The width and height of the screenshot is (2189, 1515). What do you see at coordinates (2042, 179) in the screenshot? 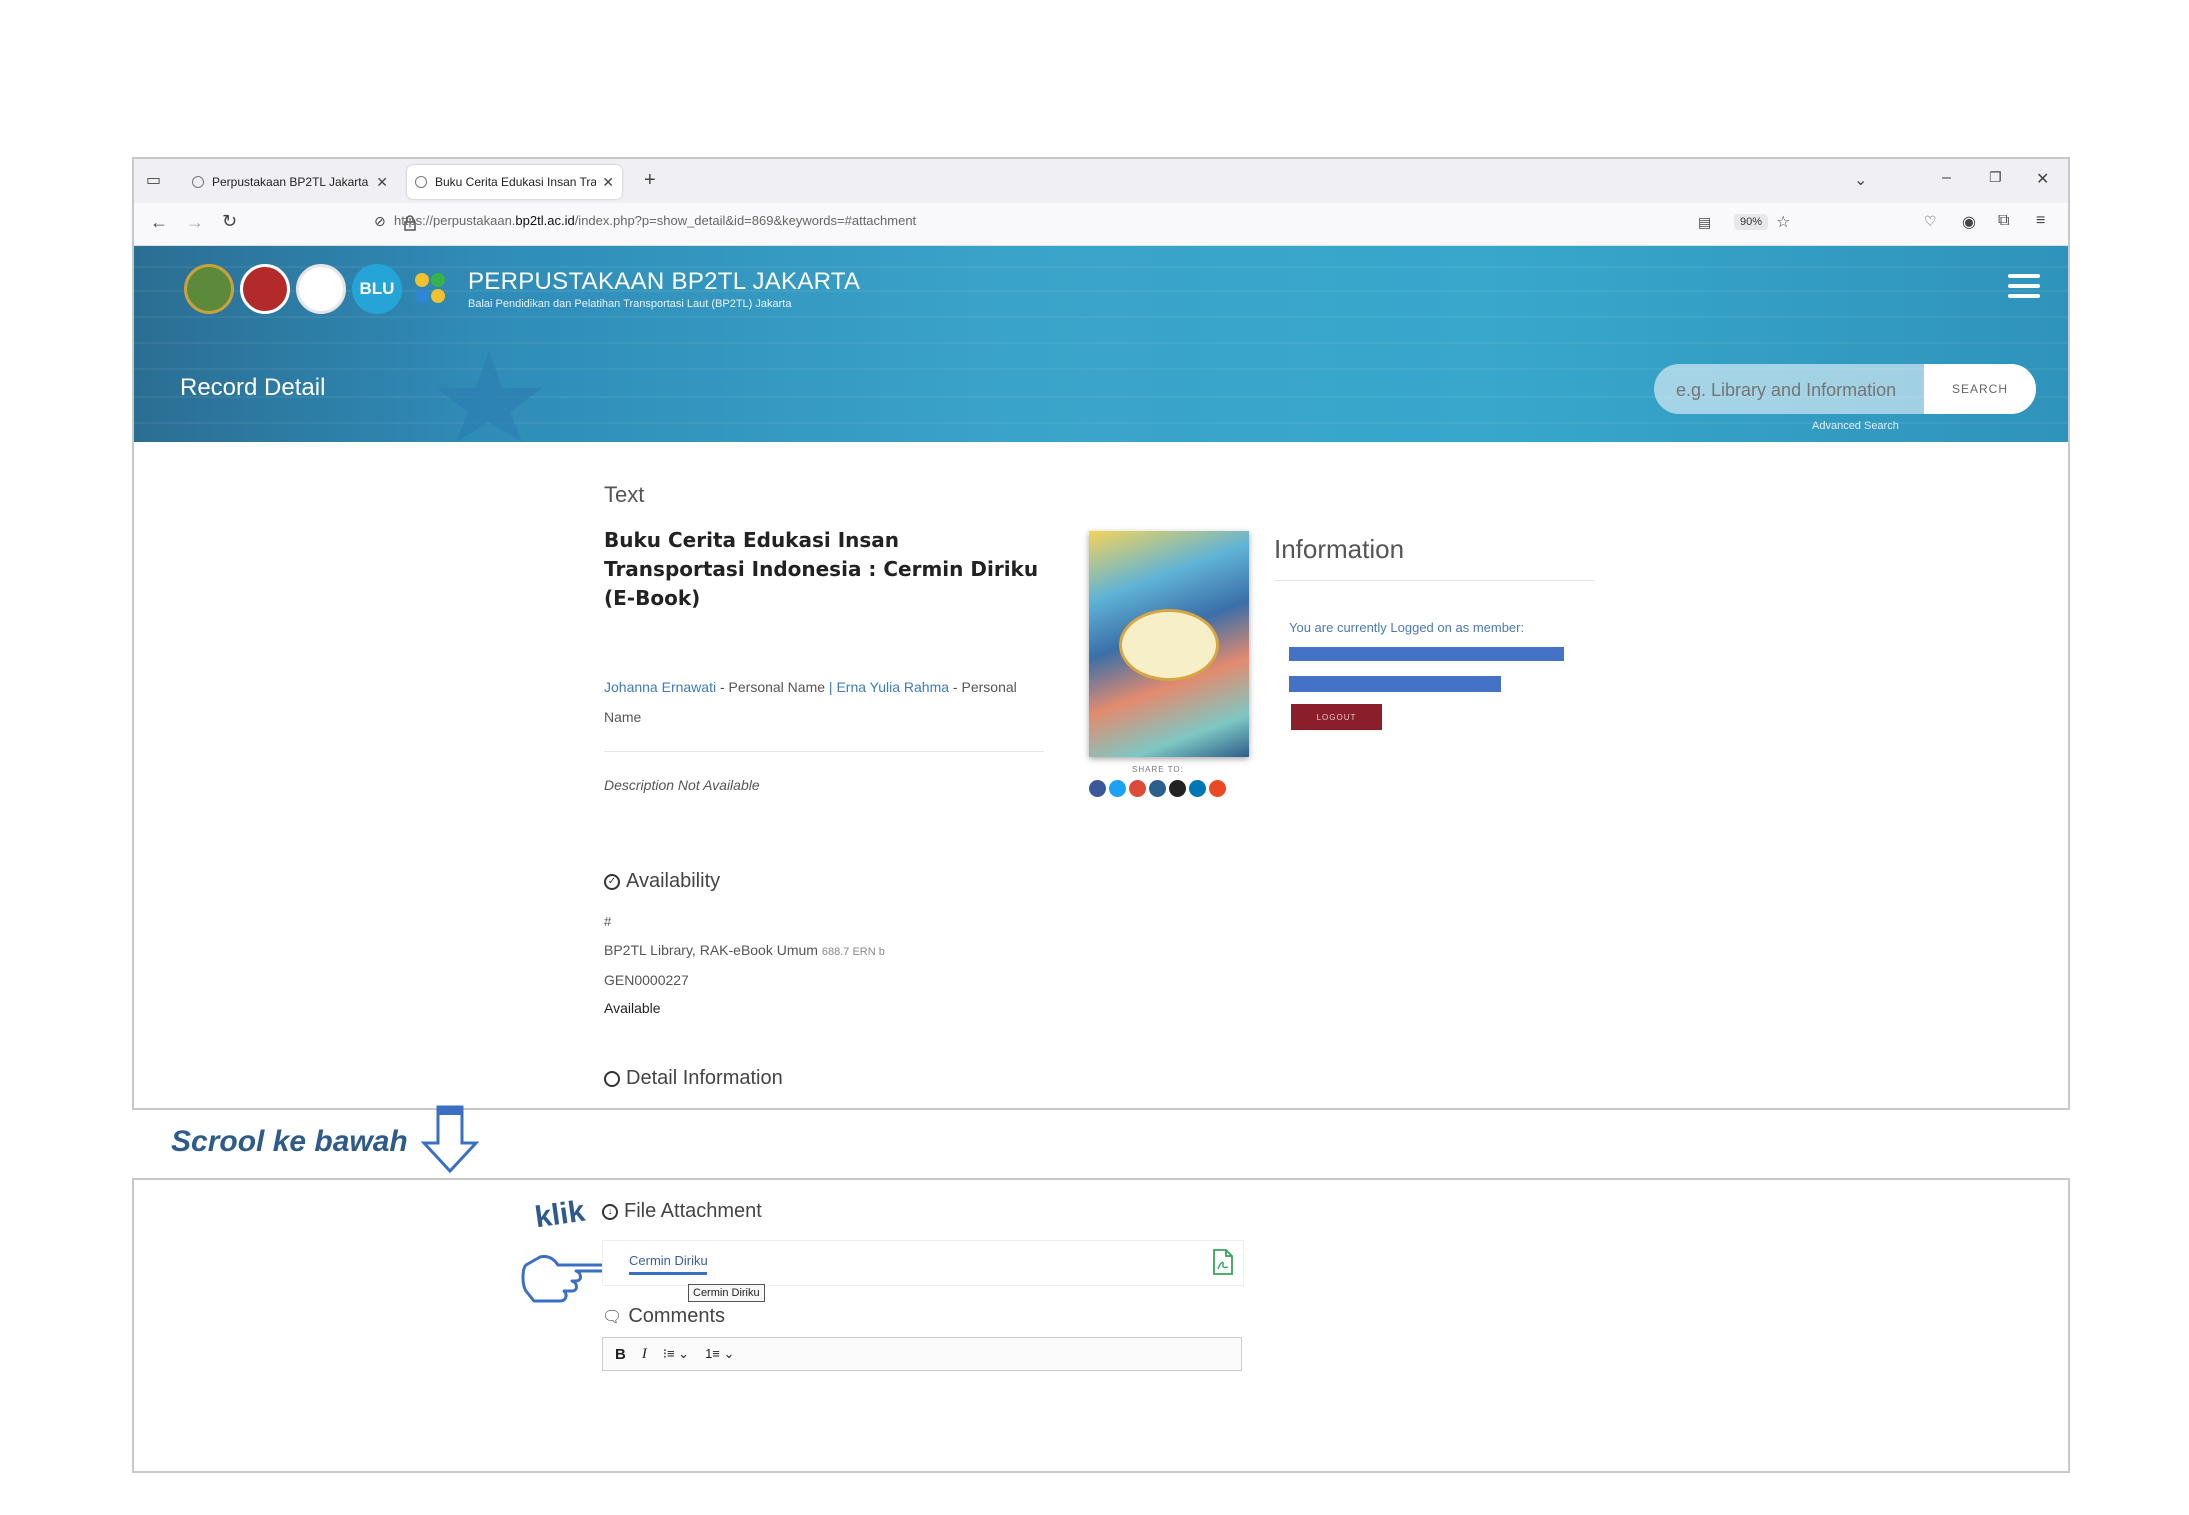
I see `close-window-icon: ✕` at bounding box center [2042, 179].